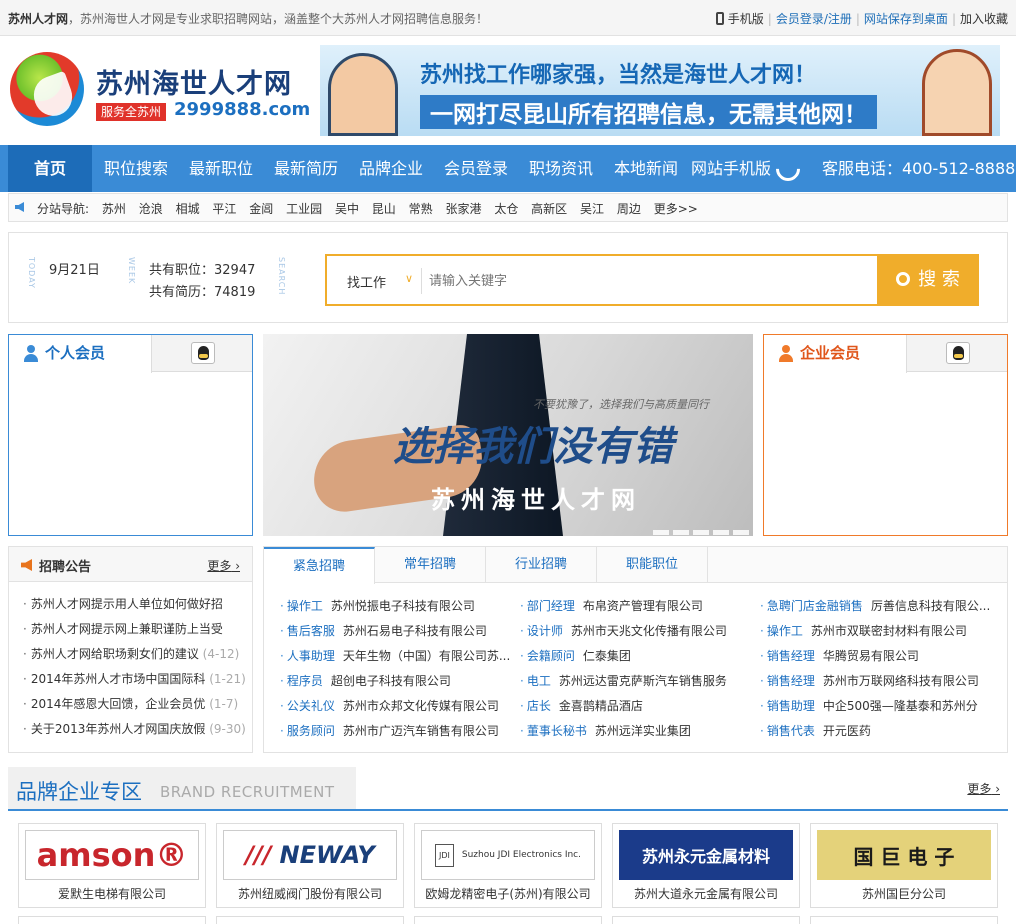 This screenshot has width=1016, height=924. What do you see at coordinates (561, 168) in the screenshot?
I see `nav-career-news: 职场资讯` at bounding box center [561, 168].